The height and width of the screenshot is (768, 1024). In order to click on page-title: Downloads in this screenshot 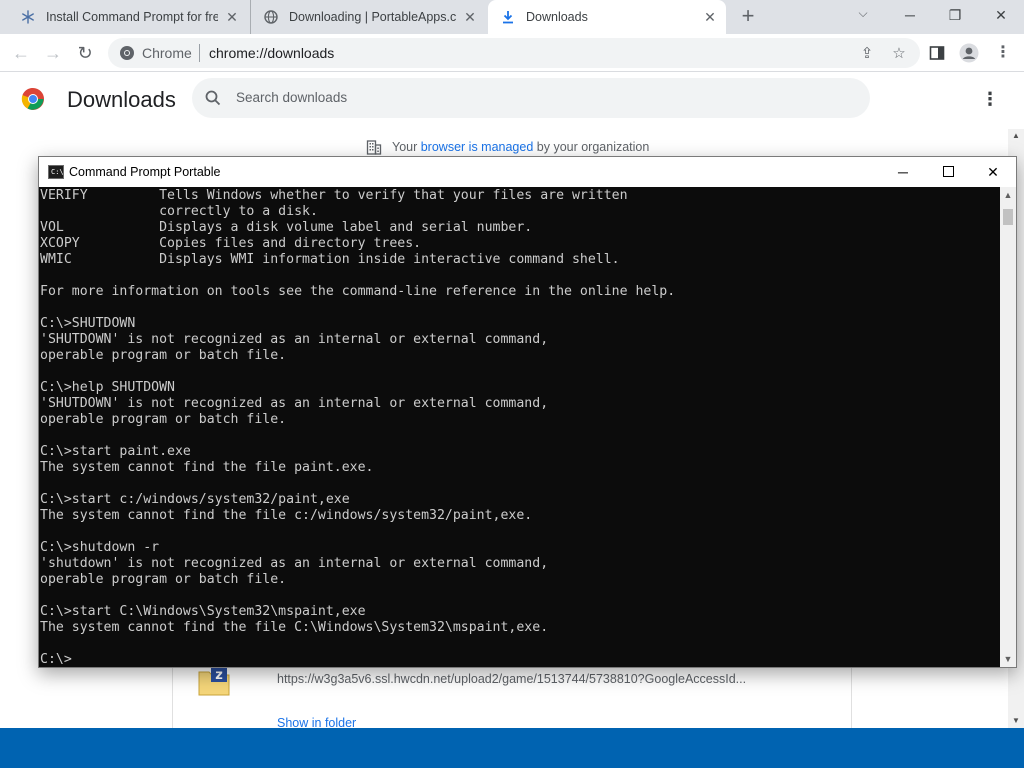, I will do `click(121, 99)`.